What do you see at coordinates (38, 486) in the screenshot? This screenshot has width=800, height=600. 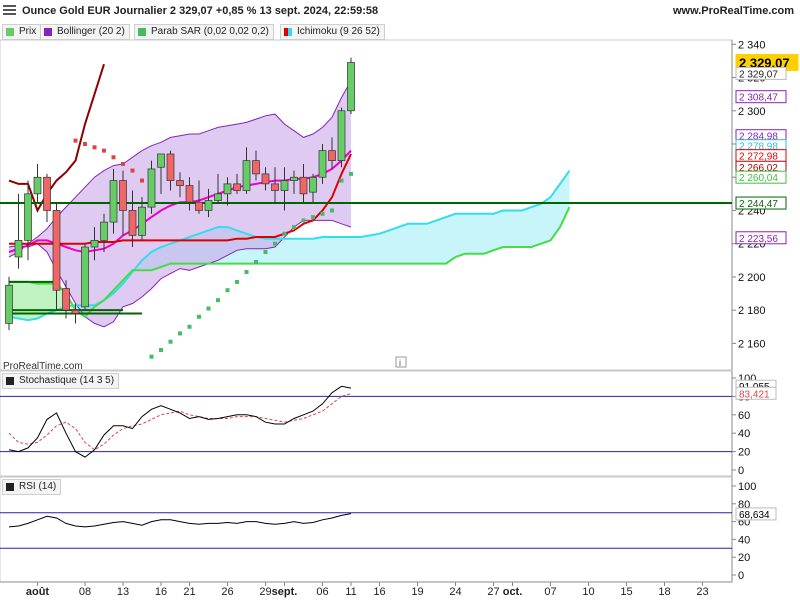 I see `legend-rsi-label: RSI (14)` at bounding box center [38, 486].